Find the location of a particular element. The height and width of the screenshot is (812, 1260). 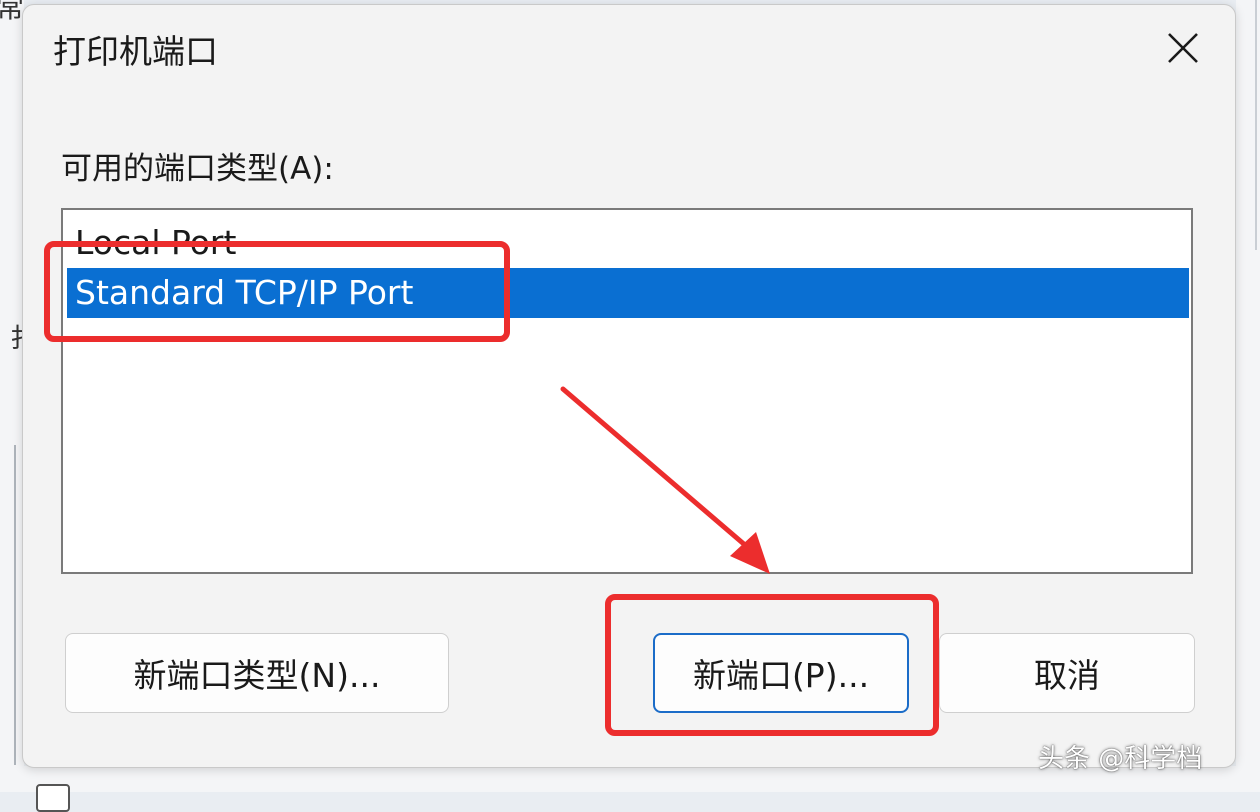

annotation-arrow is located at coordinates (665, 480).